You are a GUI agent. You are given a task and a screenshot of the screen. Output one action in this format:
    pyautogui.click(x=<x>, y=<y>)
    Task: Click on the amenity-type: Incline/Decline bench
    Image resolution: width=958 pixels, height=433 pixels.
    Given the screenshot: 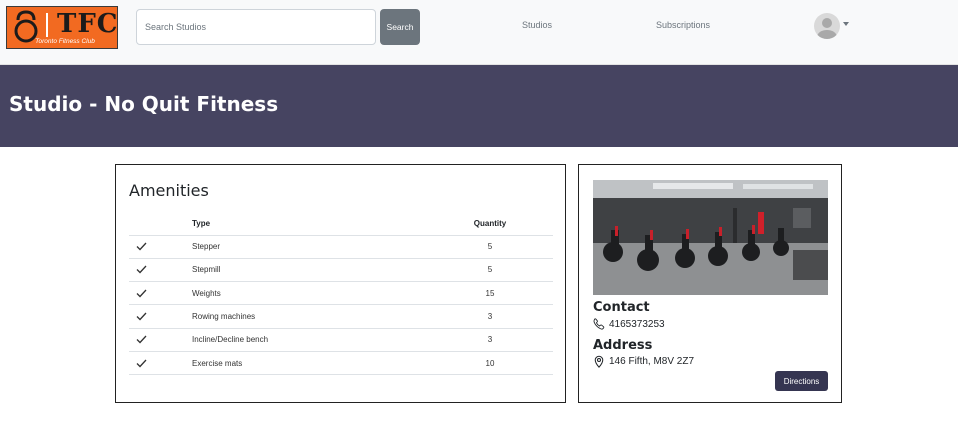 What is the action you would take?
    pyautogui.click(x=309, y=340)
    